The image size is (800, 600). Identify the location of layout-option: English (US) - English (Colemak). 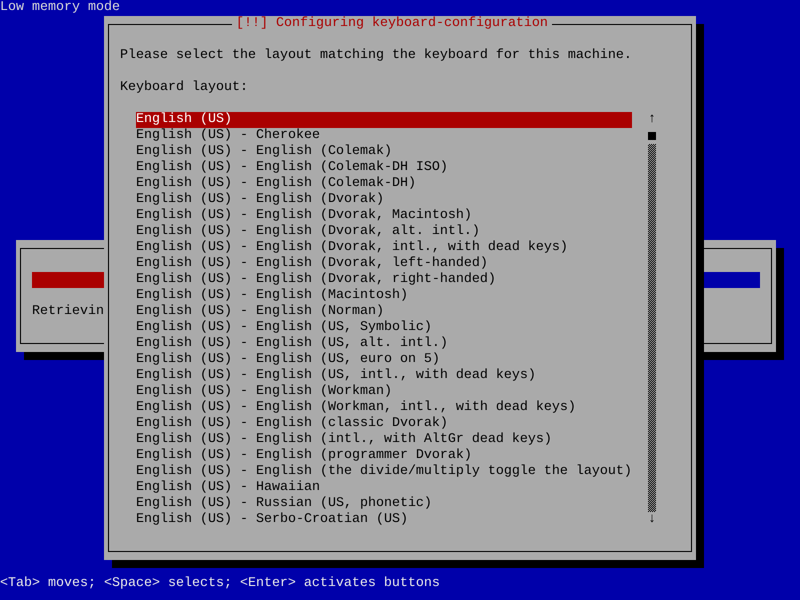
(384, 152).